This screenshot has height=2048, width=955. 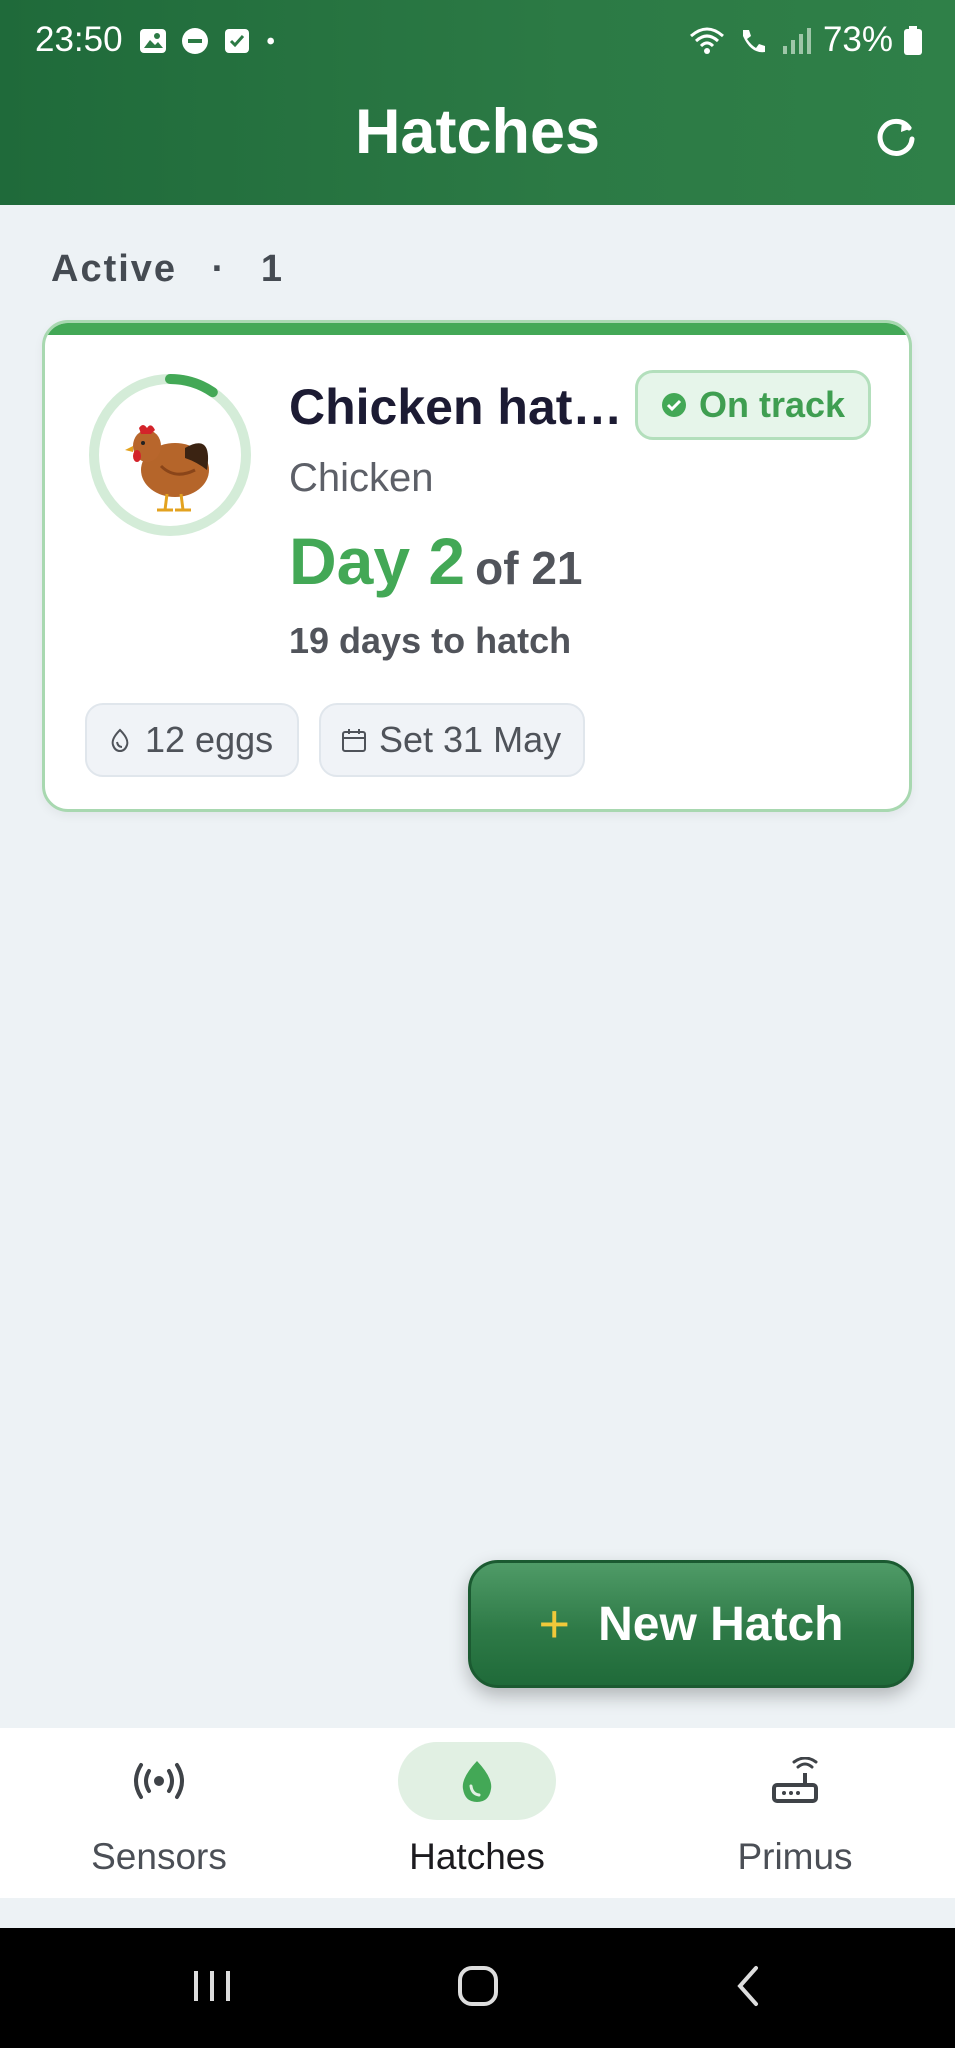 I want to click on section-count: 1, so click(x=272, y=269).